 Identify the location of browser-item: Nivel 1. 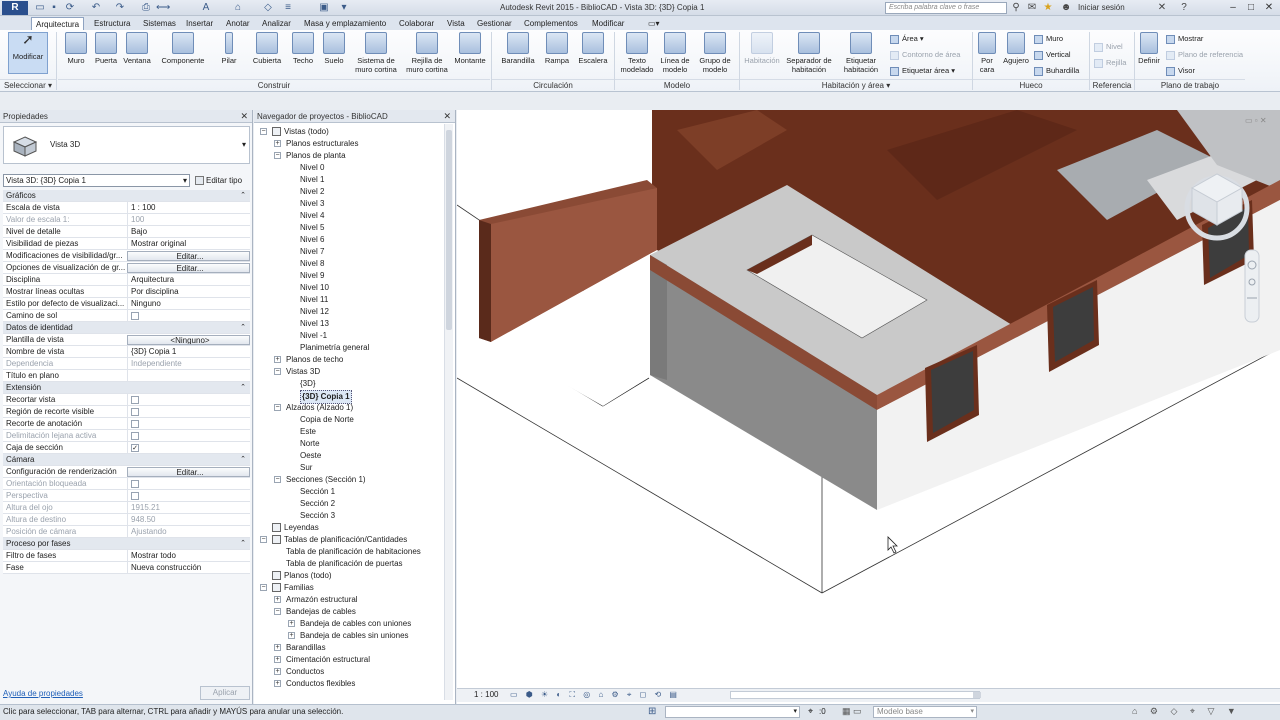
(312, 180).